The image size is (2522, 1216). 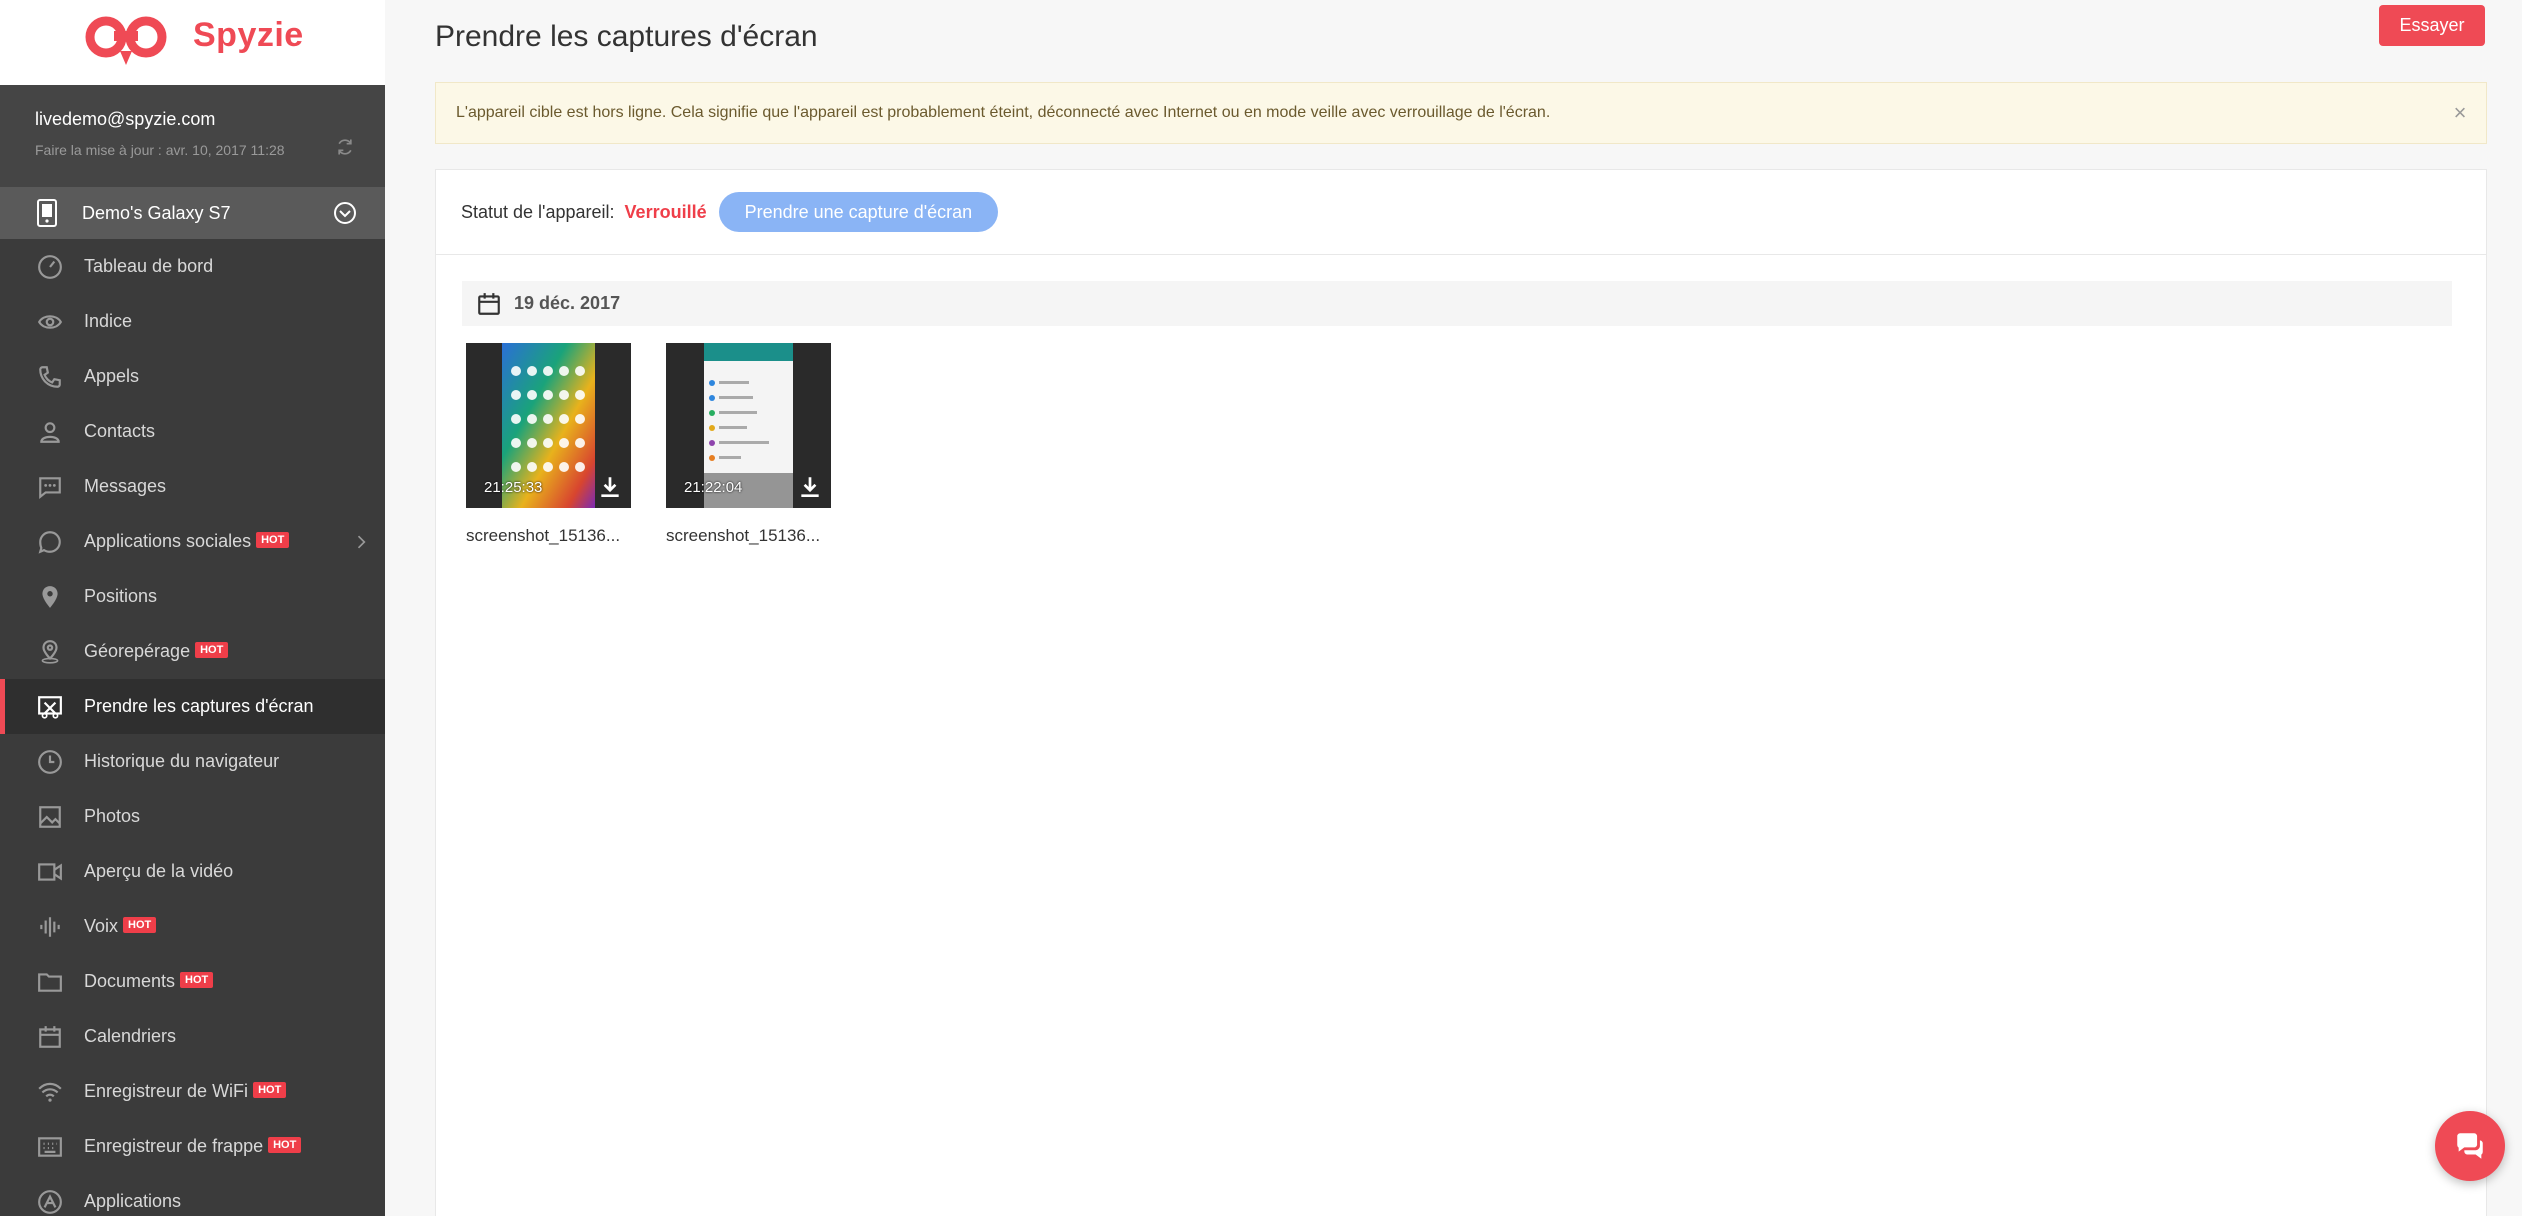 What do you see at coordinates (567, 303) in the screenshot?
I see `date-label: 19 déc. 2017` at bounding box center [567, 303].